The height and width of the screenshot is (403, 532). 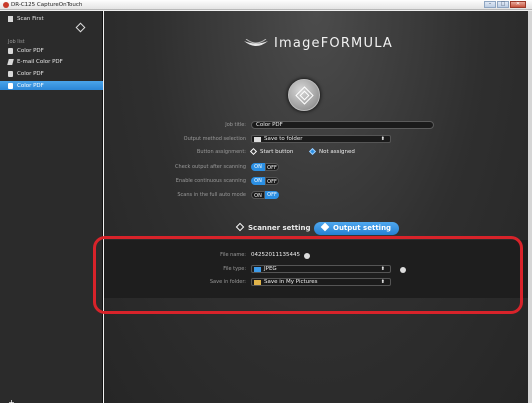 I want to click on not-assigned-radio: Not assigned, so click(x=331, y=152).